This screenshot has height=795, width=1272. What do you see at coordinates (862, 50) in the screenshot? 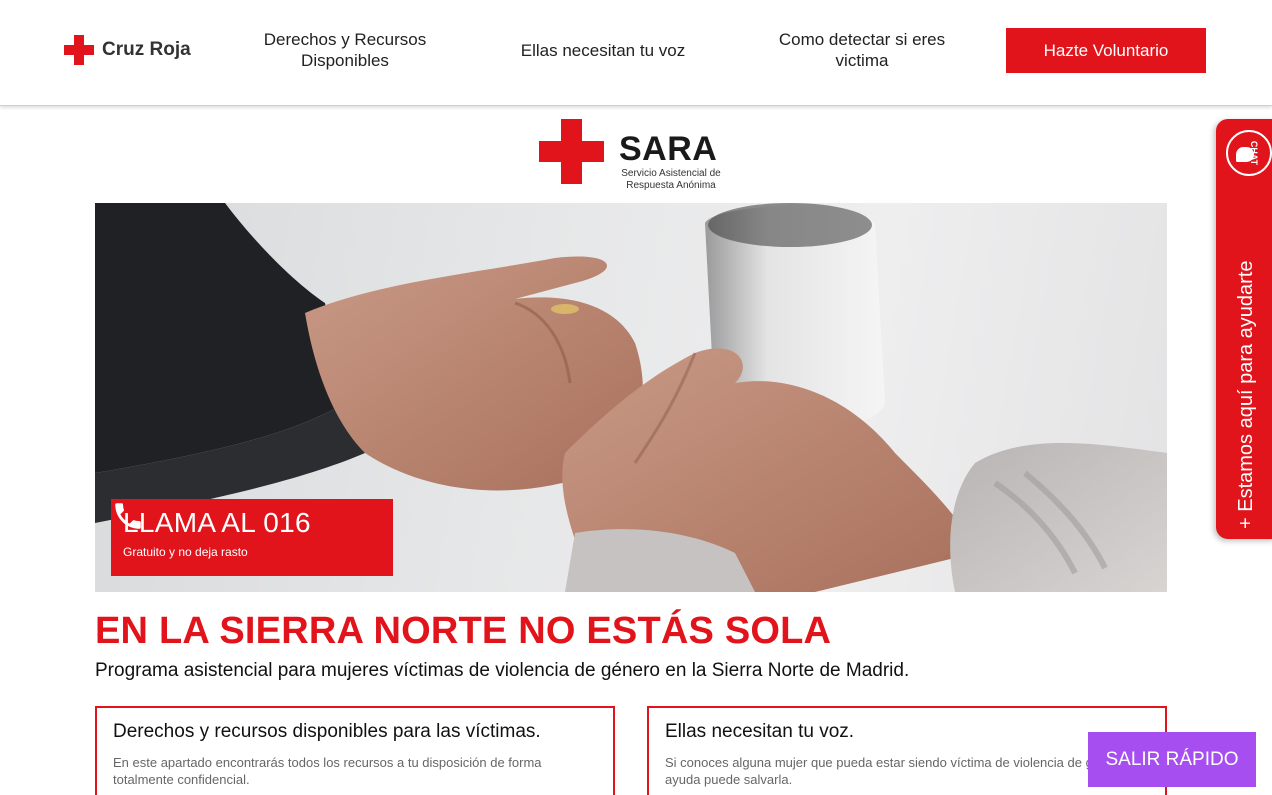
I see `nav-como-detectar: Como detectar si eres victima` at bounding box center [862, 50].